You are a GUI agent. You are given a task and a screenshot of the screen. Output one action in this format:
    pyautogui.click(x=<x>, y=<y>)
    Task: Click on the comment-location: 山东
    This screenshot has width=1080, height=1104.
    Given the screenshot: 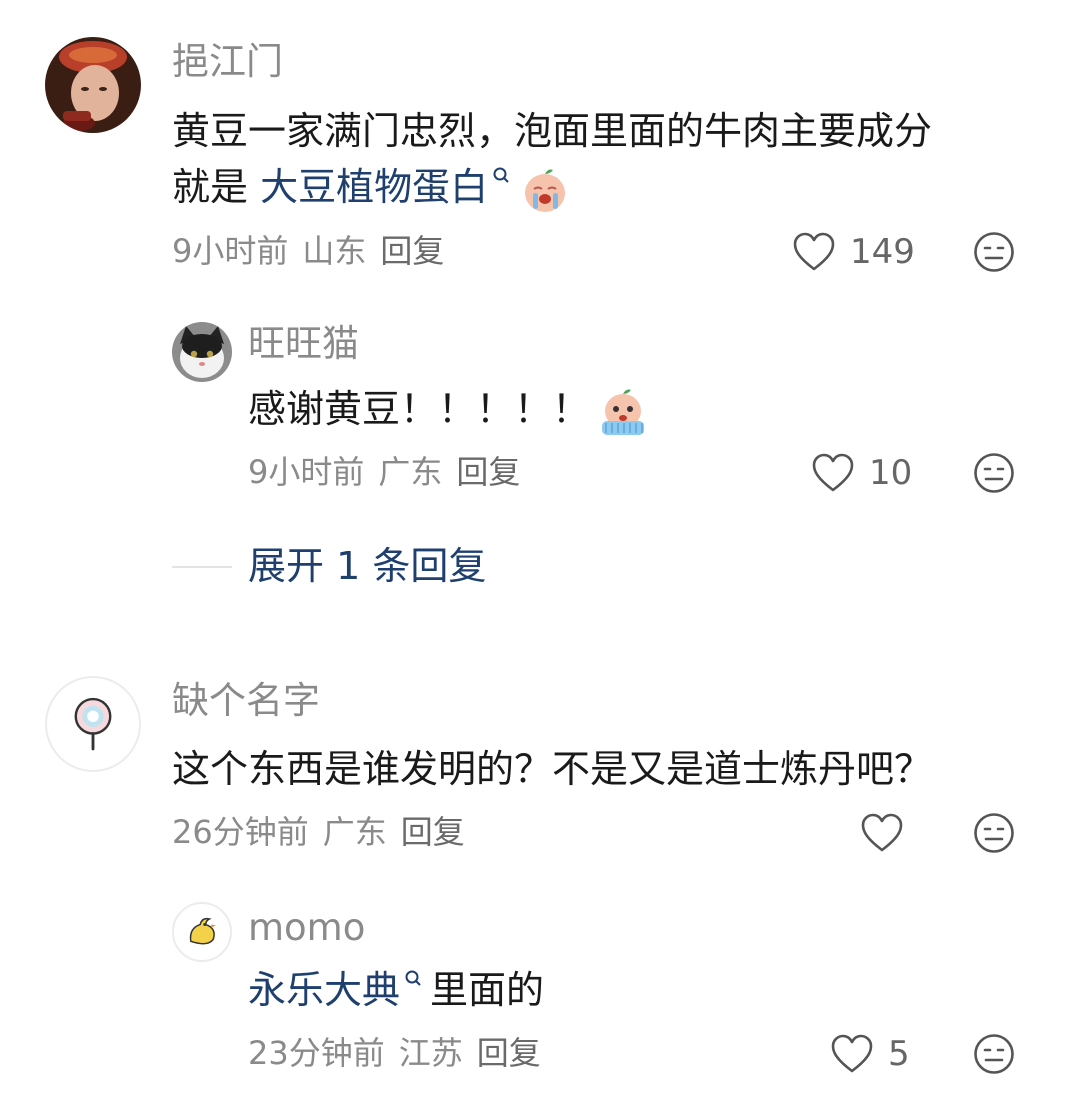 What is the action you would take?
    pyautogui.click(x=334, y=251)
    